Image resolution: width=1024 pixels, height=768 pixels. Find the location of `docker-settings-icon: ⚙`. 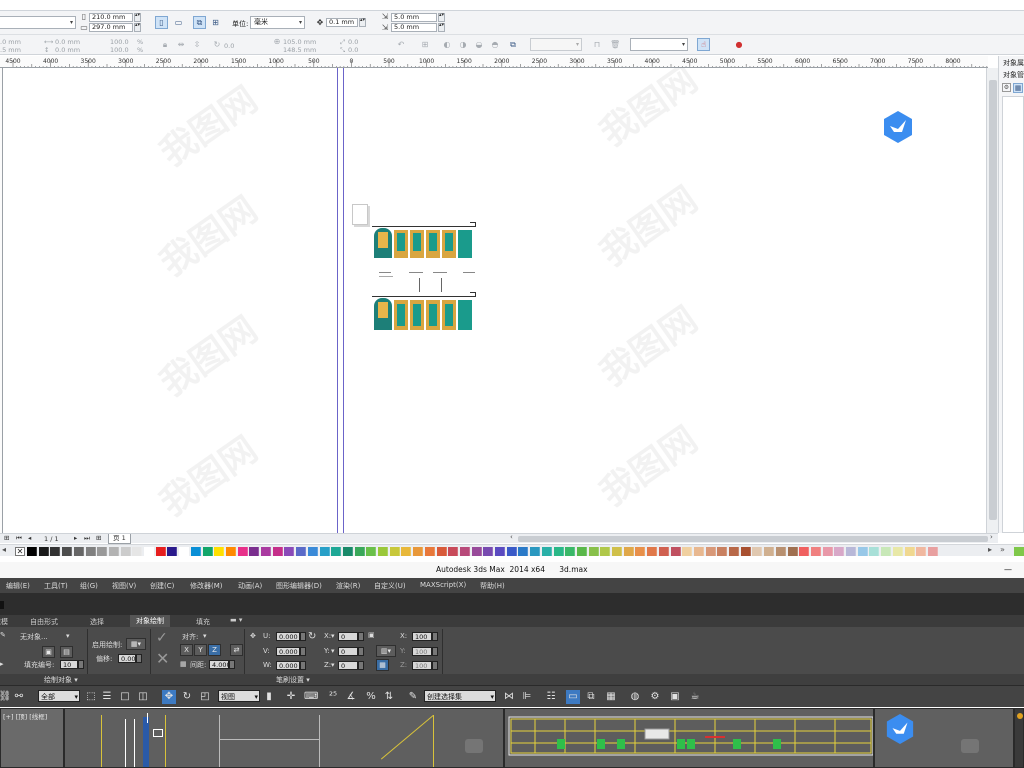

docker-settings-icon: ⚙ is located at coordinates (1006, 87).